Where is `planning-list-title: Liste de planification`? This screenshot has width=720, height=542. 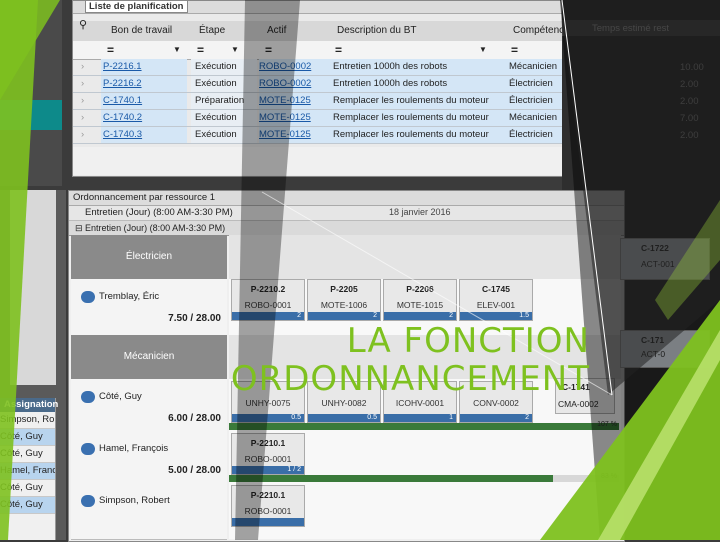 planning-list-title: Liste de planification is located at coordinates (318, 7).